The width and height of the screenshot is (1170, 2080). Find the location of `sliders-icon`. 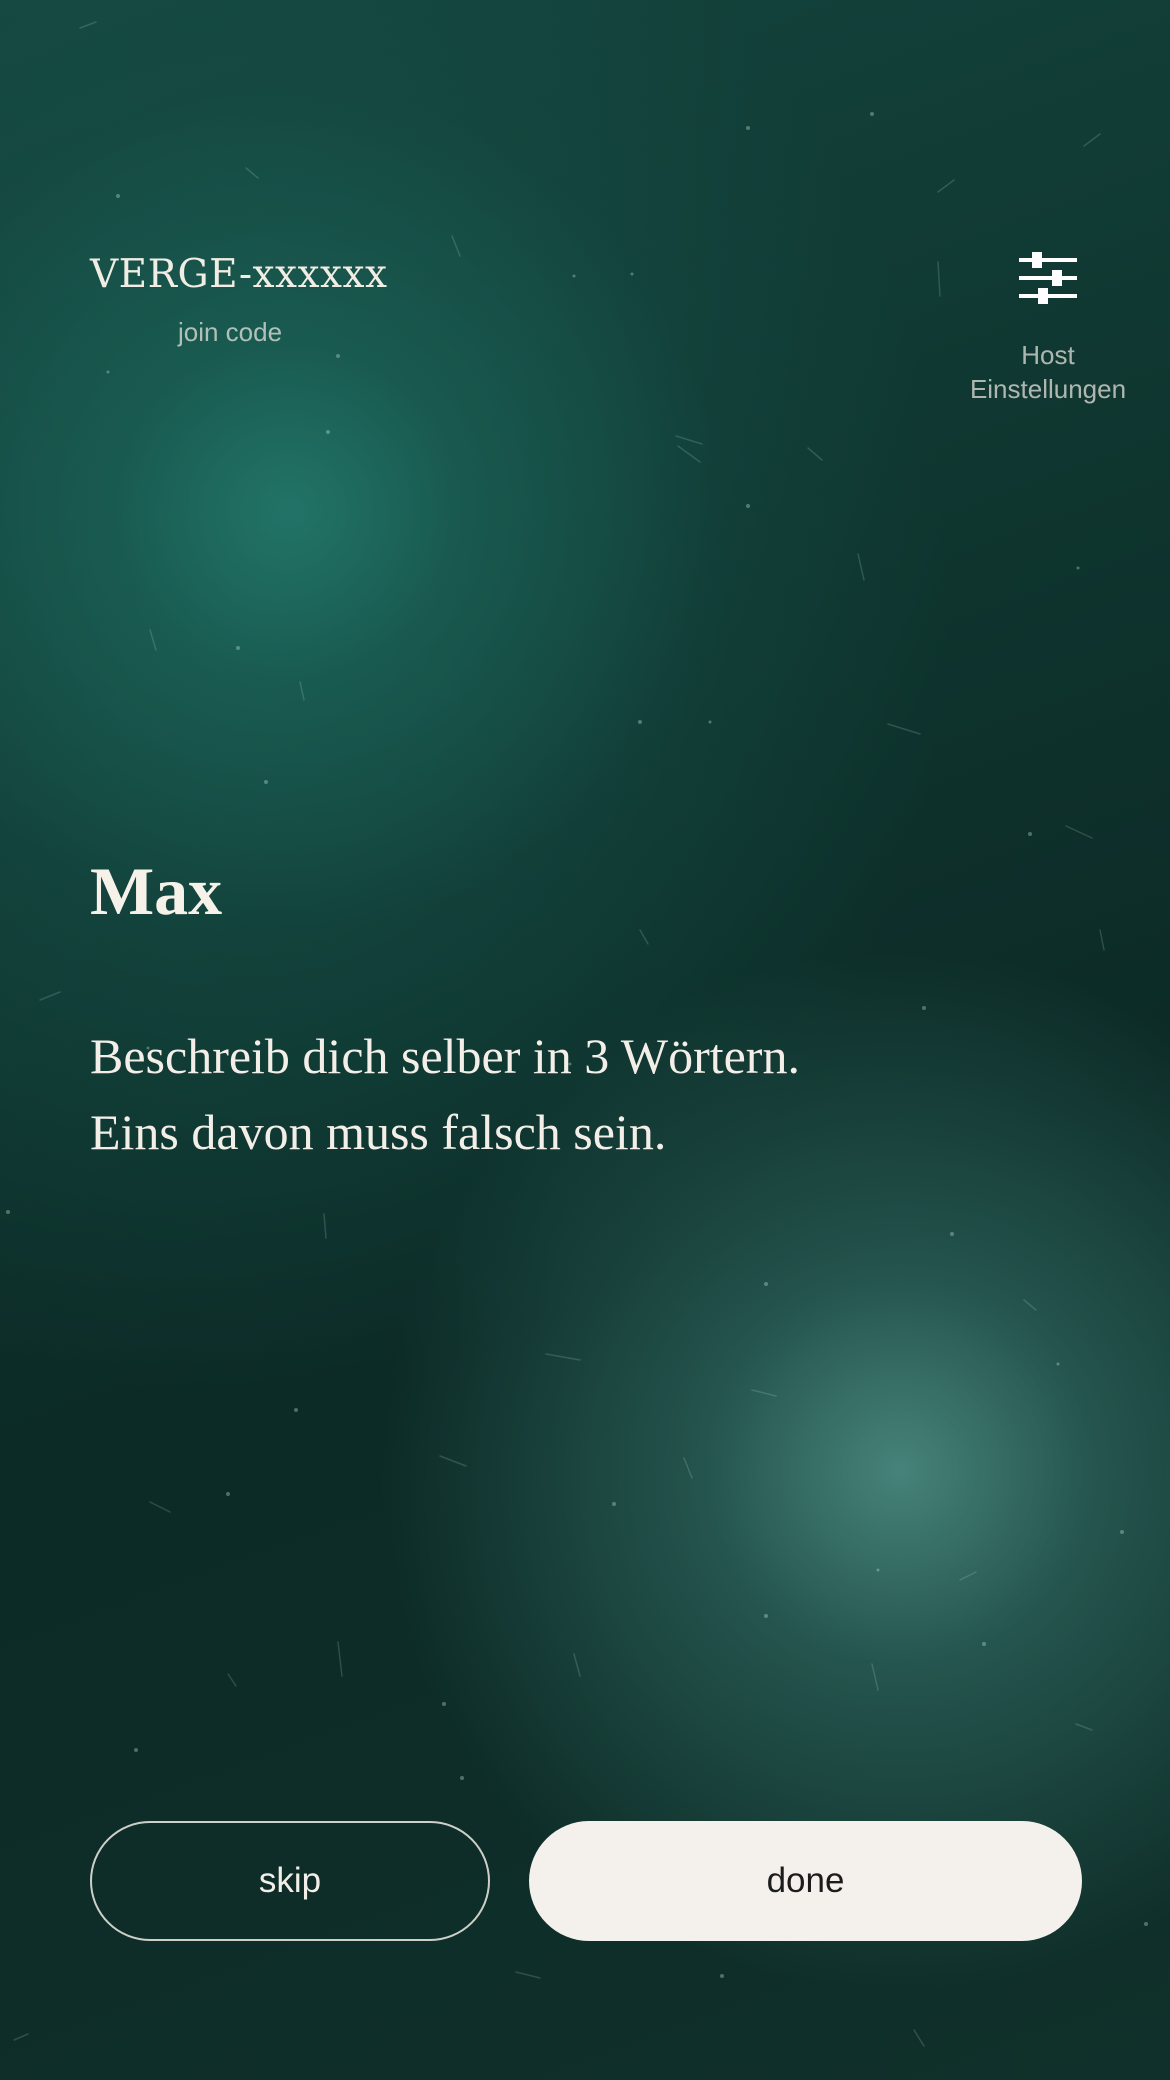

sliders-icon is located at coordinates (1048, 278).